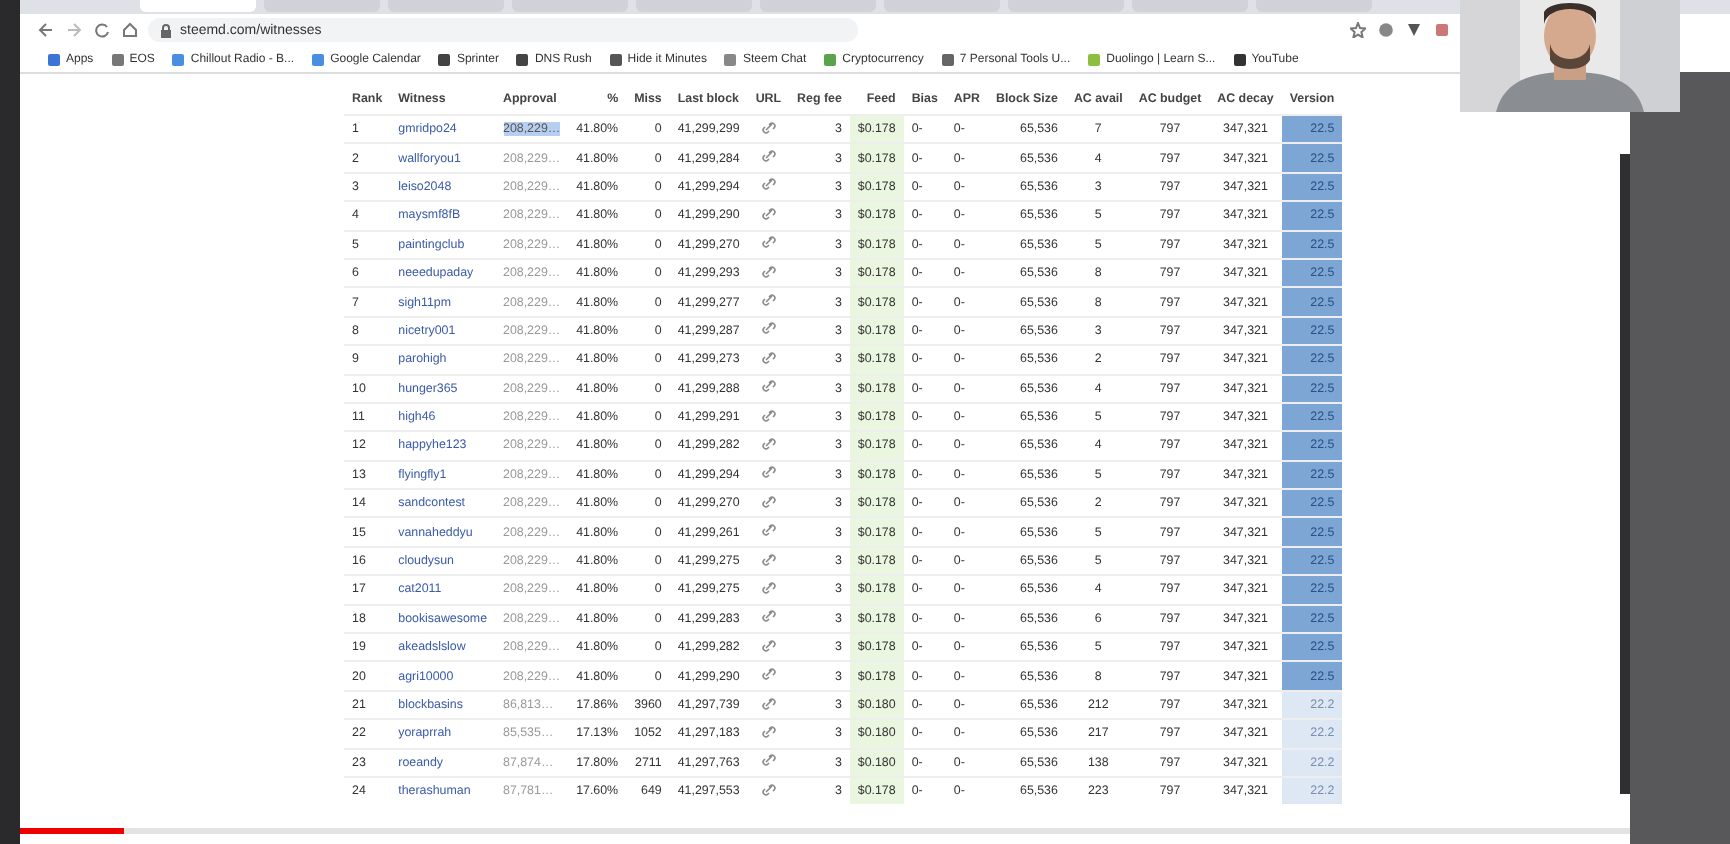 The width and height of the screenshot is (1730, 844). What do you see at coordinates (45, 30) in the screenshot?
I see `back-icon` at bounding box center [45, 30].